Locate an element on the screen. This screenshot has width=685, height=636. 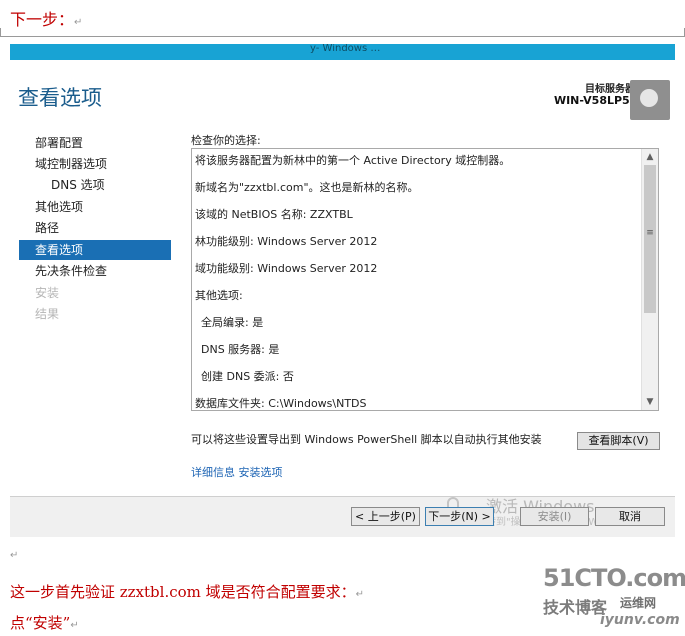
sidebar-item-paths: 路径 is located at coordinates (95, 228).